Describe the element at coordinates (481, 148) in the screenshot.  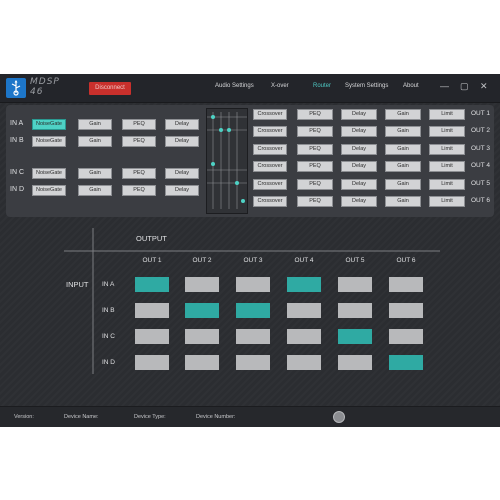
I see `output-label: OUT 3` at that location.